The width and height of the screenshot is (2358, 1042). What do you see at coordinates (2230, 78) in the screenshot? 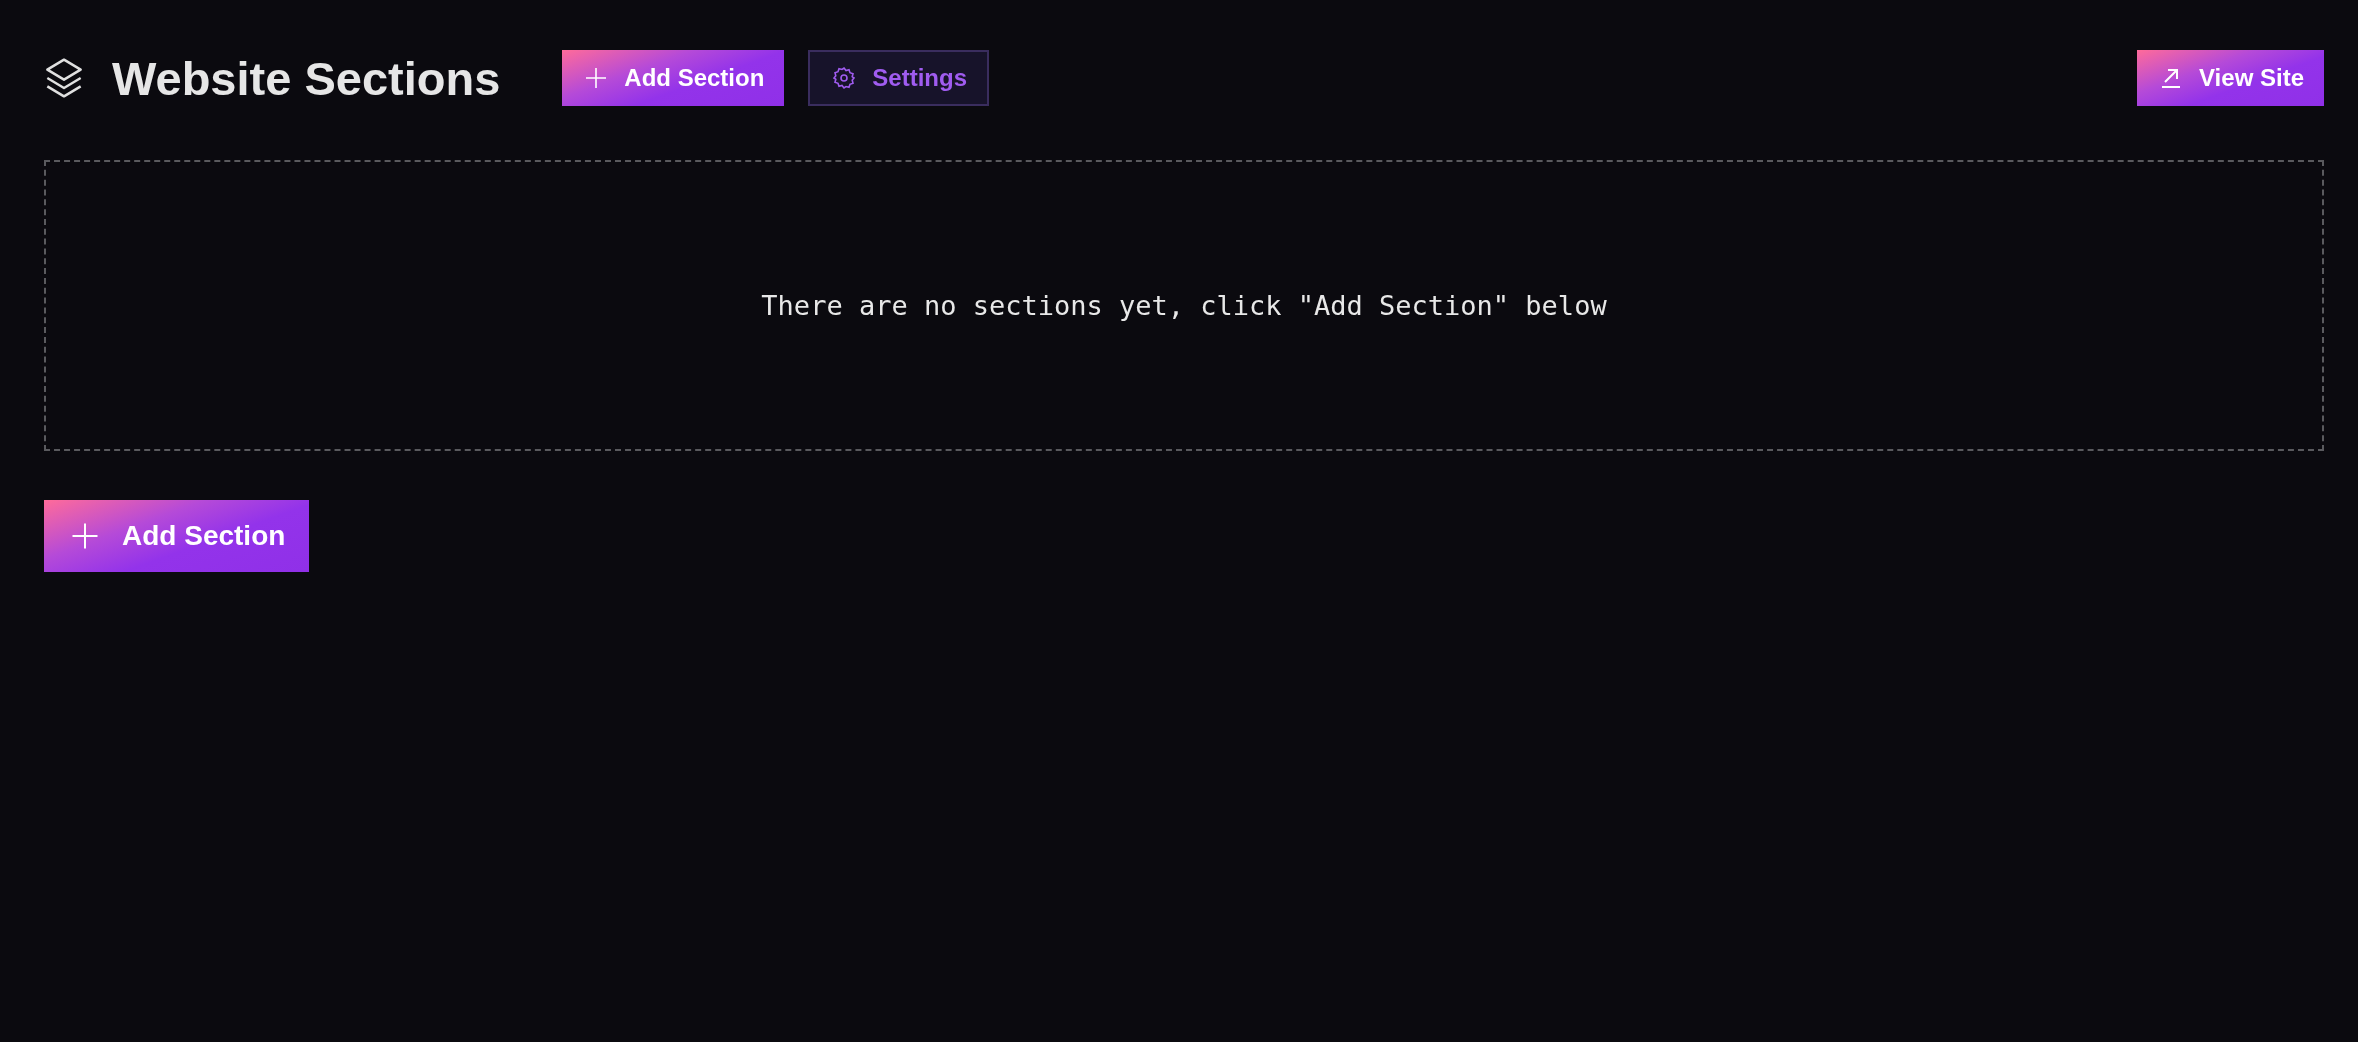
I see `view-site-button: View Site` at bounding box center [2230, 78].